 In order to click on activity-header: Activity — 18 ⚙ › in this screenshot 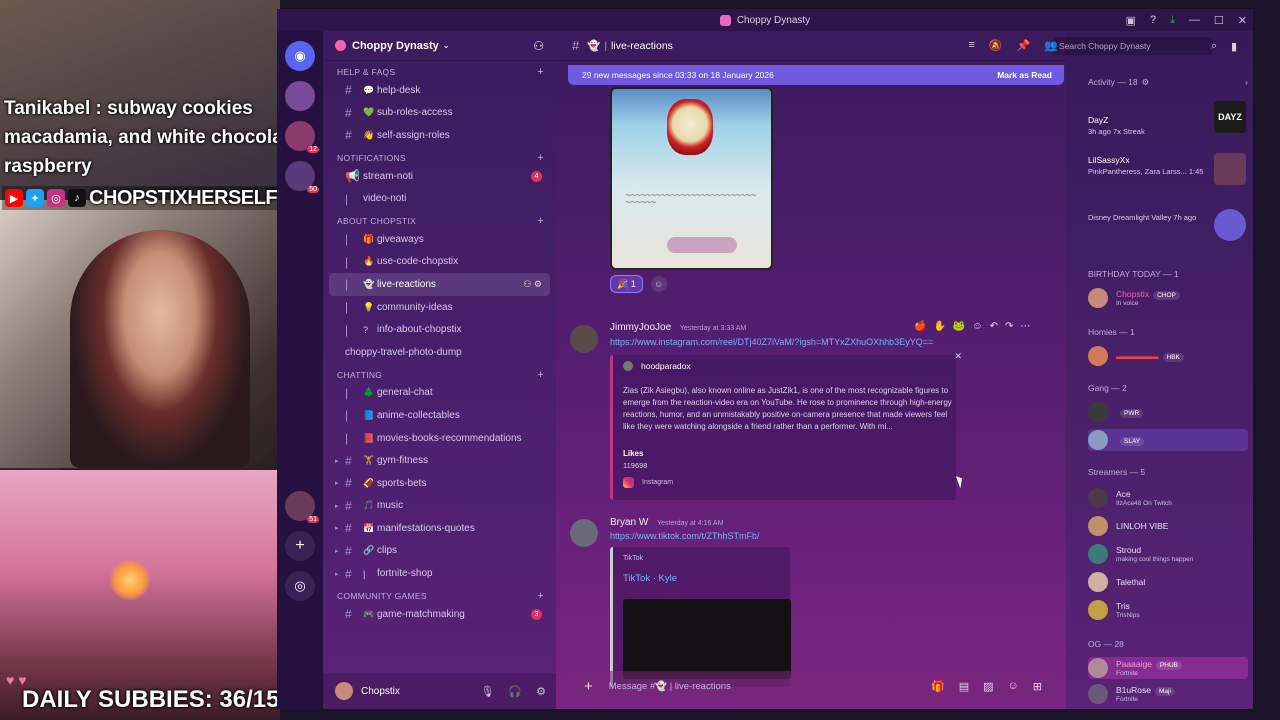, I will do `click(1168, 82)`.